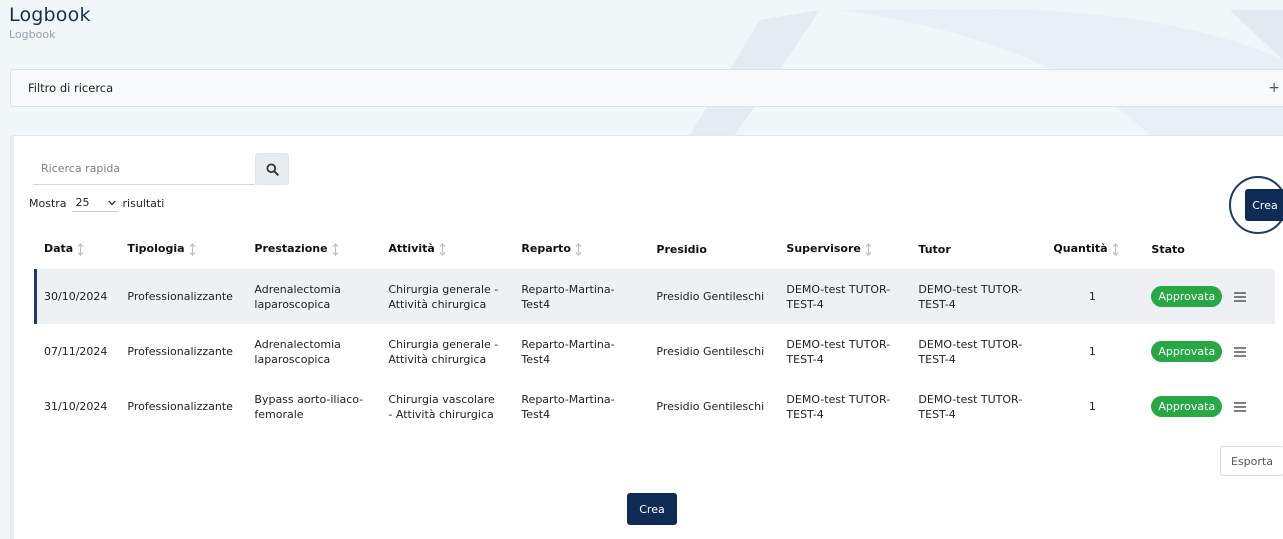 This screenshot has height=539, width=1283. What do you see at coordinates (76, 406) in the screenshot?
I see `cell-data: 31/10/2024` at bounding box center [76, 406].